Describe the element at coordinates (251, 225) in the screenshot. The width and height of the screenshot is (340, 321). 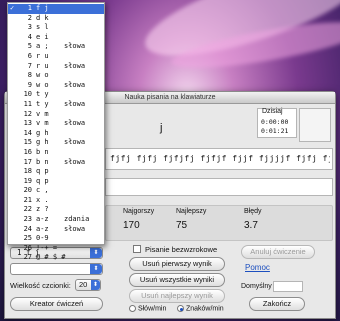
I see `errors-value: 3.7` at that location.